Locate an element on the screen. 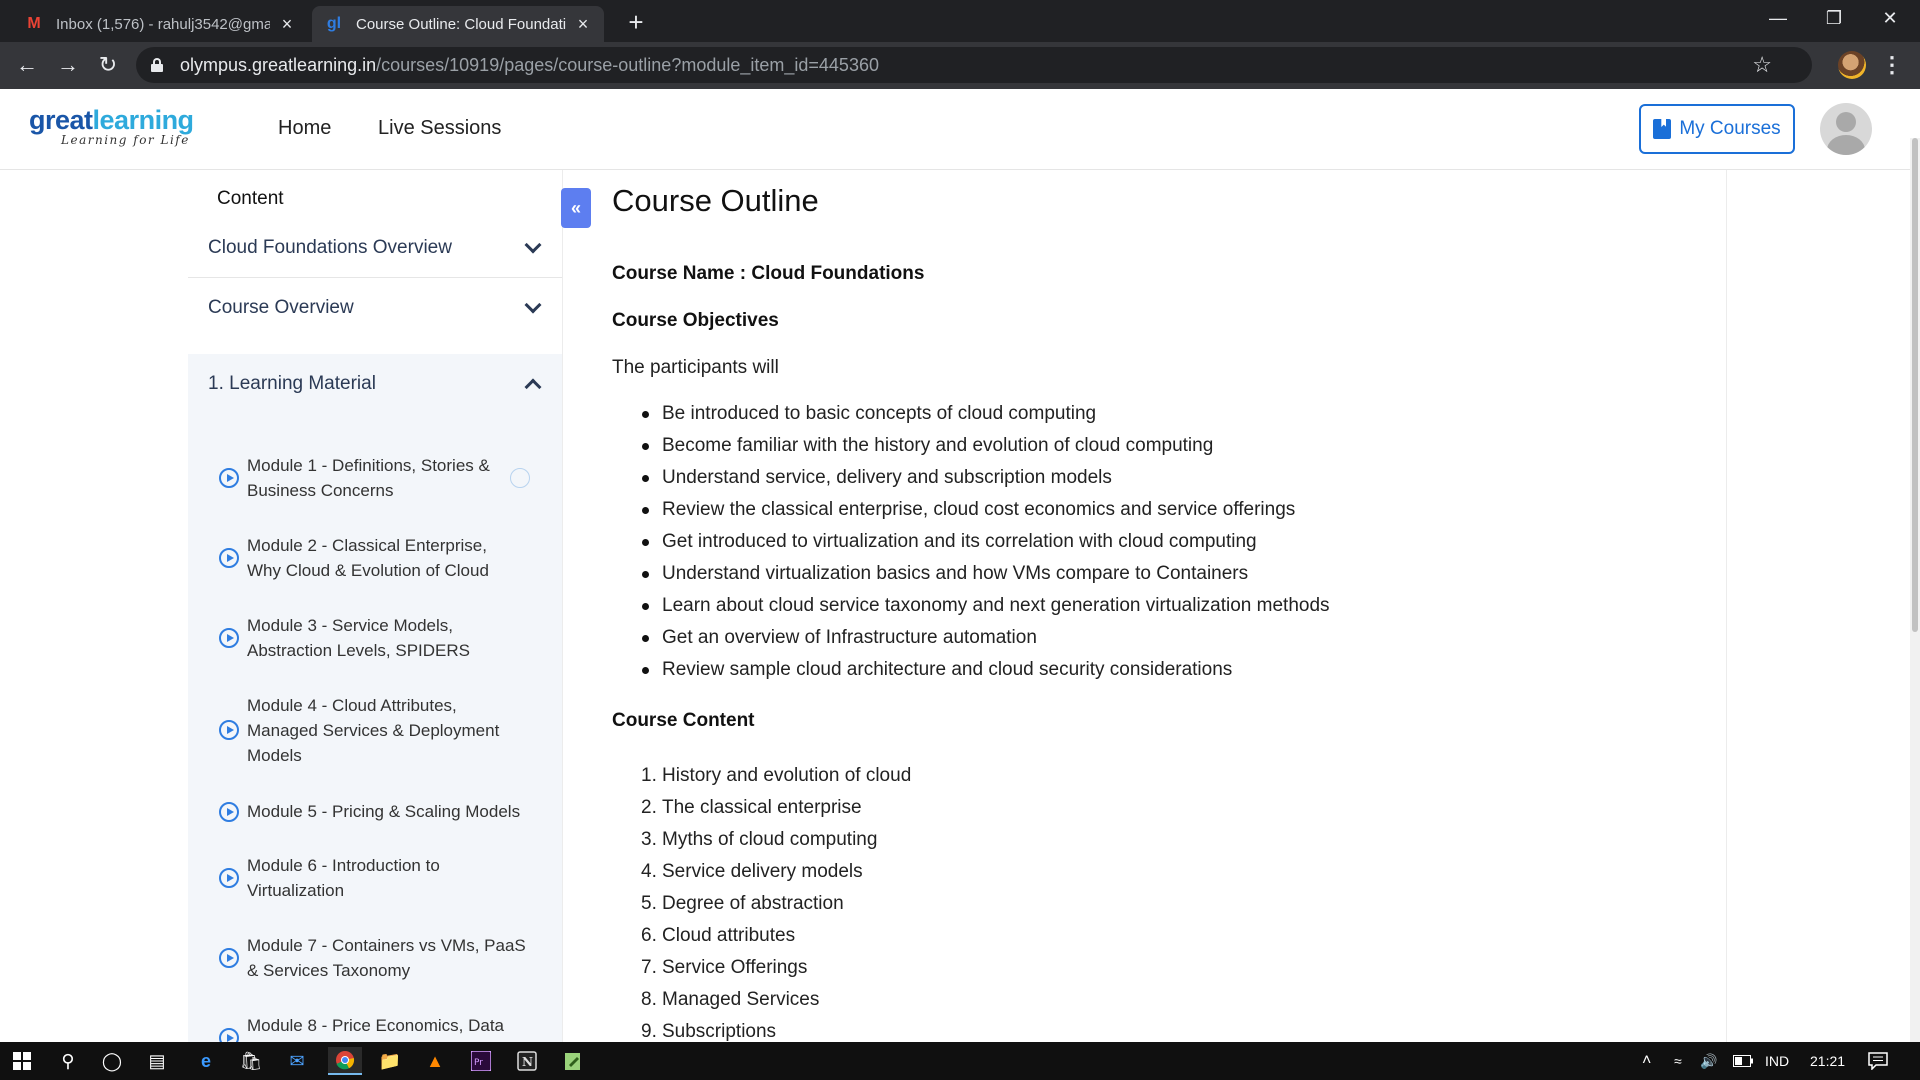  back-icon: ← is located at coordinates (27, 65).